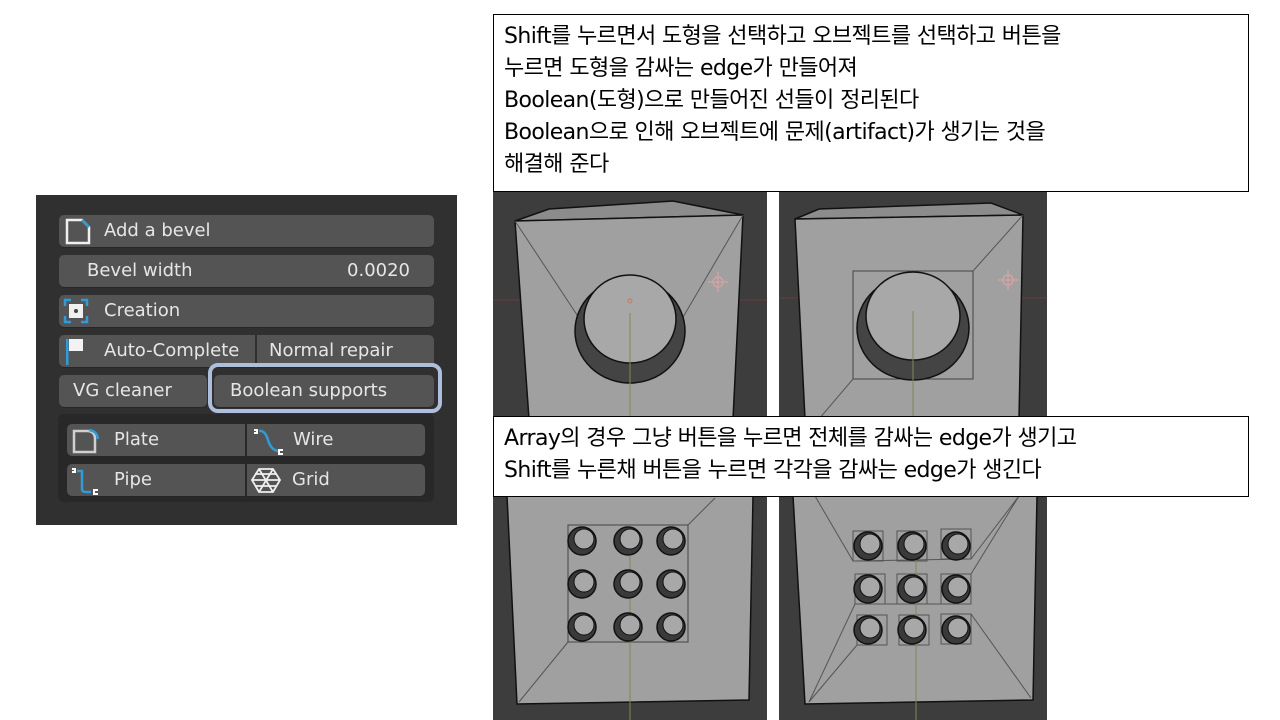  Describe the element at coordinates (268, 442) in the screenshot. I see `wire-icon` at that location.